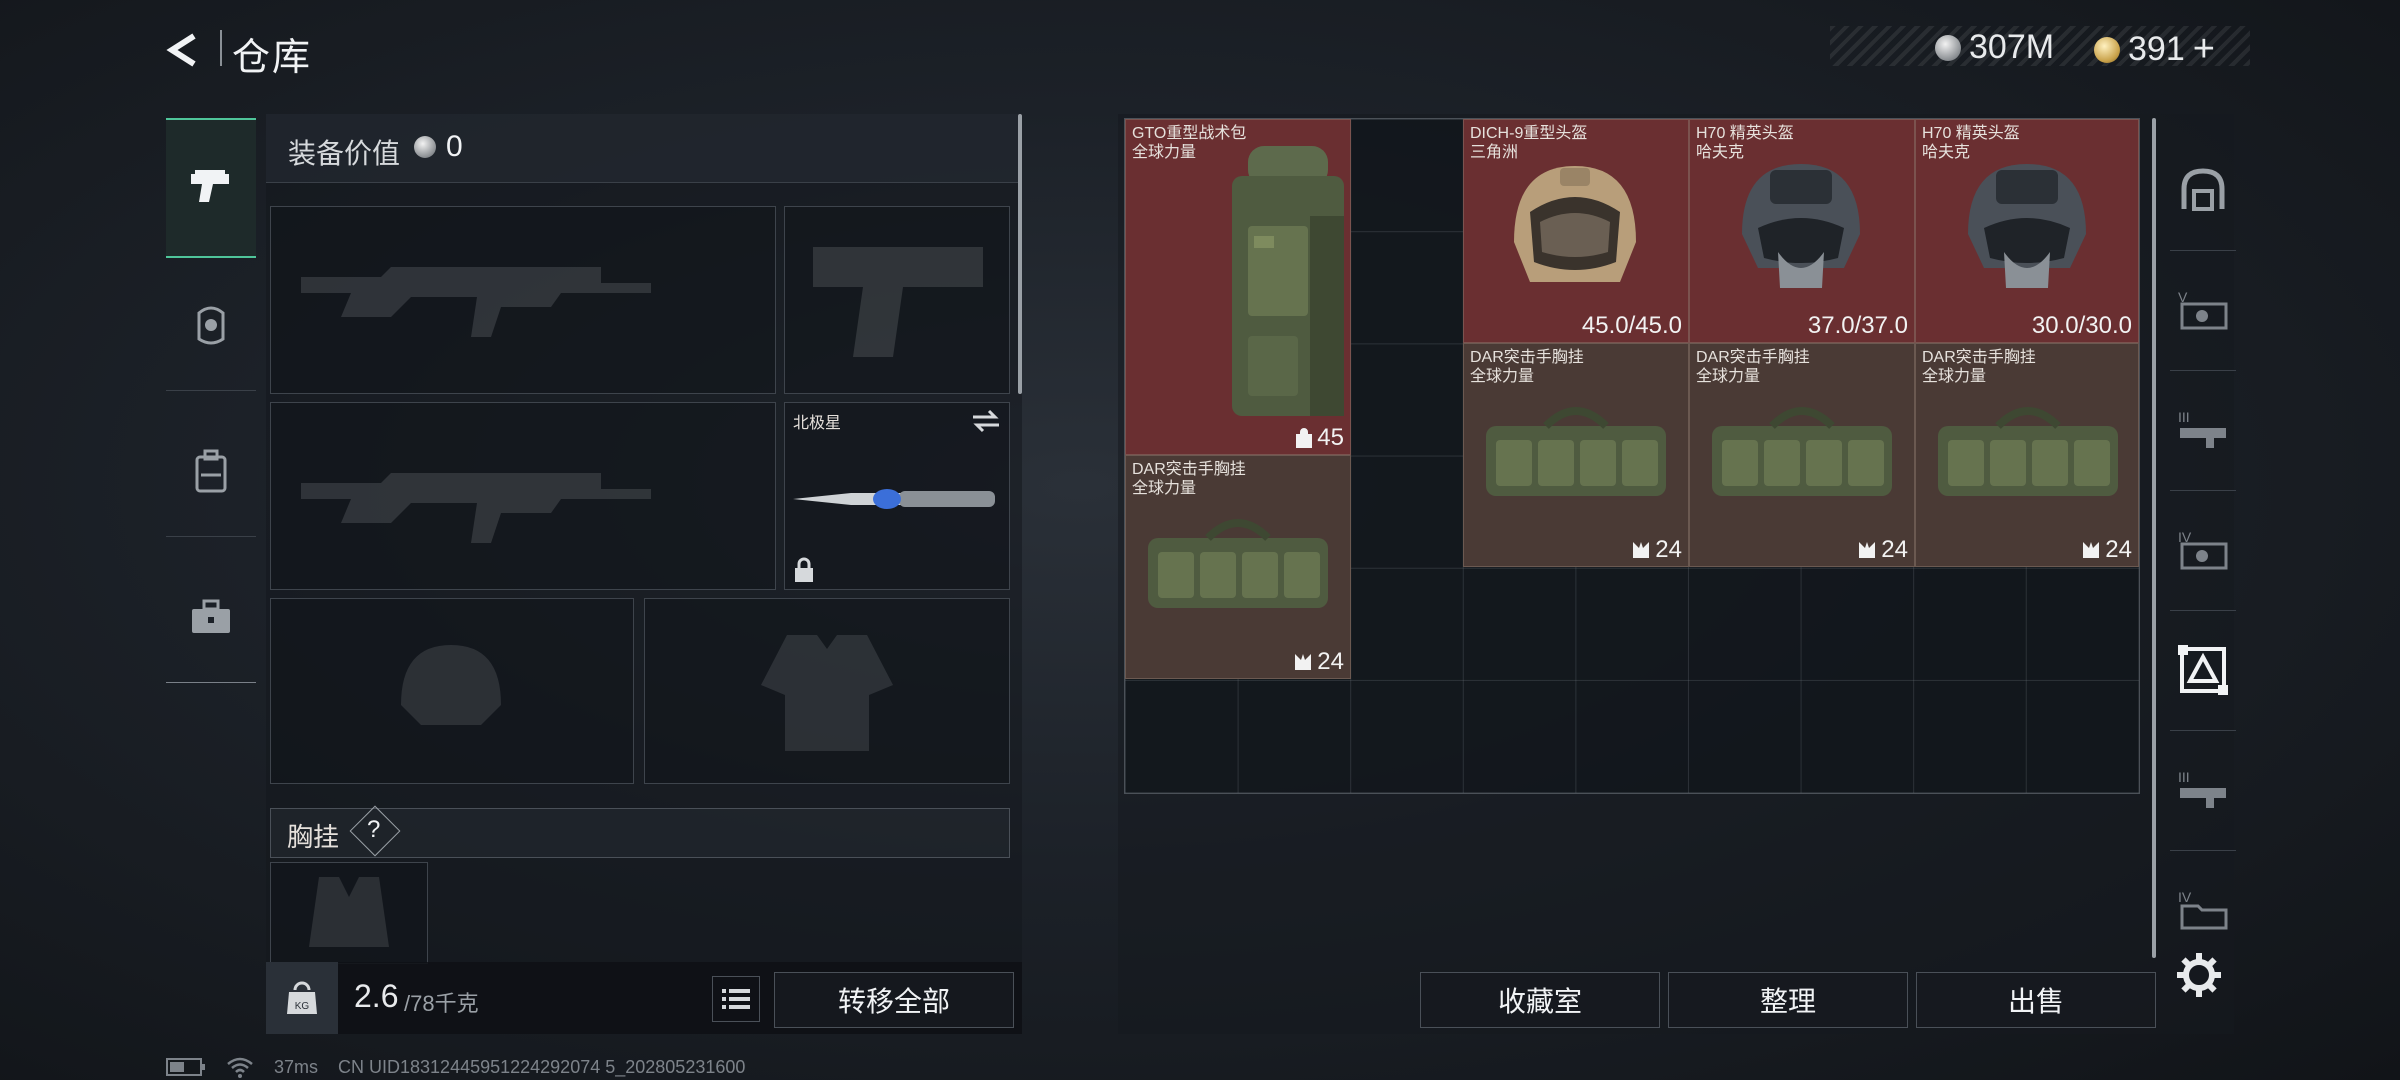 This screenshot has height=1080, width=2400. What do you see at coordinates (1802, 231) in the screenshot?
I see `storage-item-helmet-h70-a: H70 精英头盔 哈夫克 37.0/37.0` at bounding box center [1802, 231].